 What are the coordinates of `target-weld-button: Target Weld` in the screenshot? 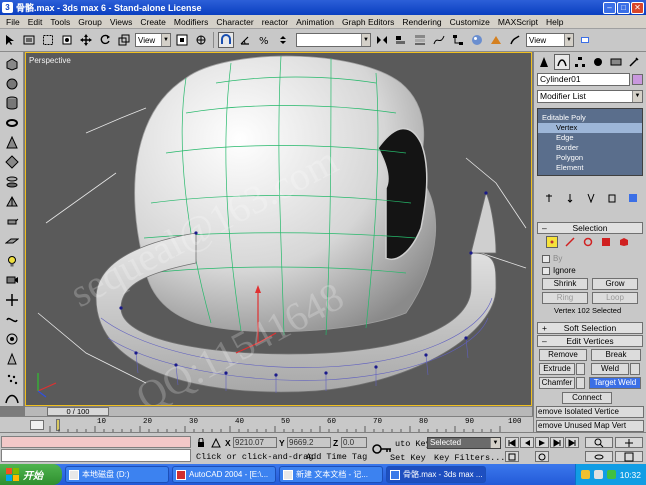 It's located at (615, 383).